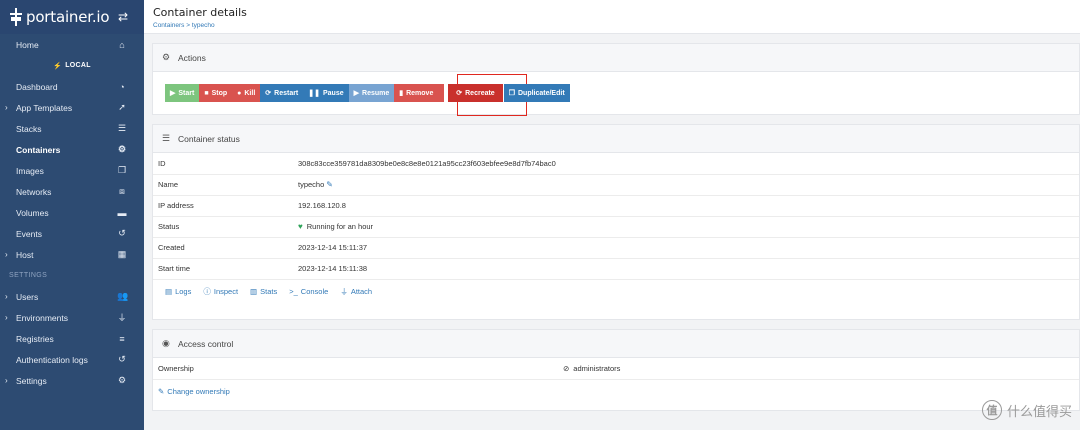  I want to click on page-header: Container details Containers > typecho, so click(612, 17).